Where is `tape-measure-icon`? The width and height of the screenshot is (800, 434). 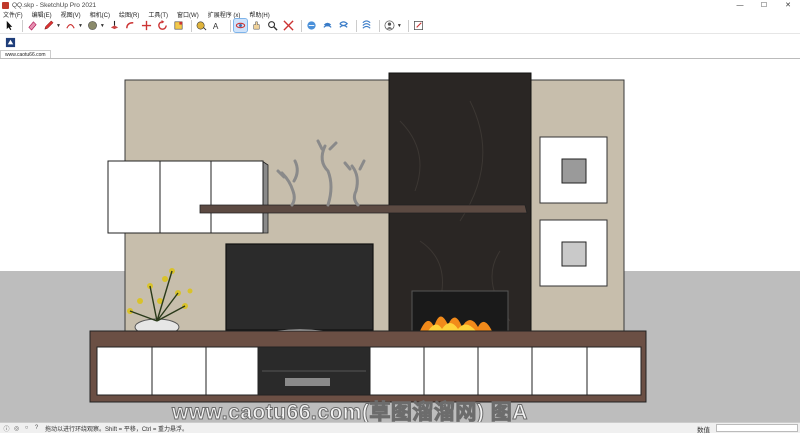
tape-measure-icon is located at coordinates (201, 25).